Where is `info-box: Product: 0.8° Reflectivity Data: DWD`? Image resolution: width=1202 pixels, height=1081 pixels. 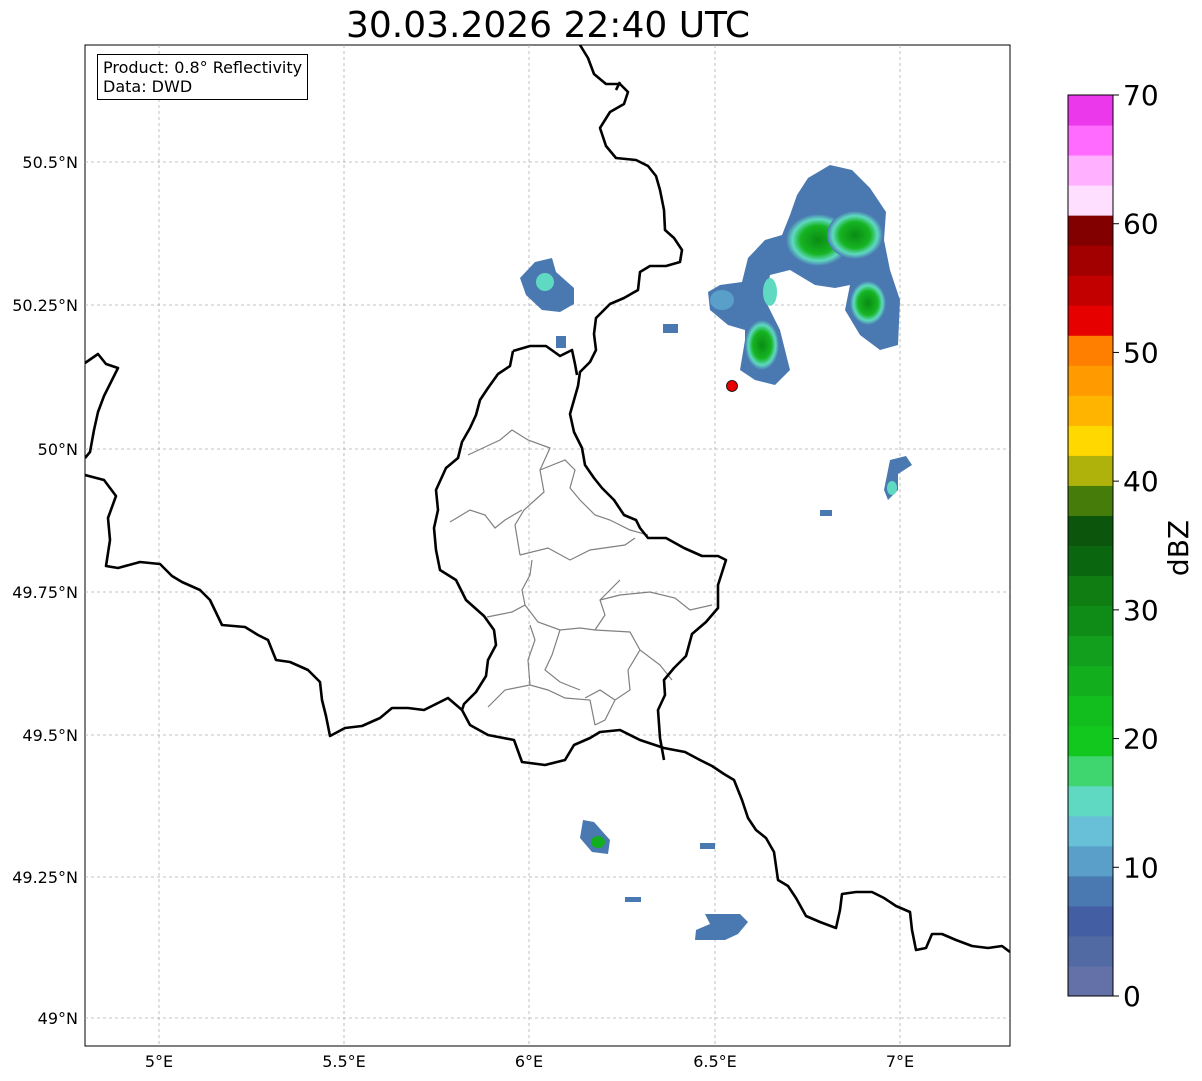 info-box: Product: 0.8° Reflectivity Data: DWD is located at coordinates (203, 77).